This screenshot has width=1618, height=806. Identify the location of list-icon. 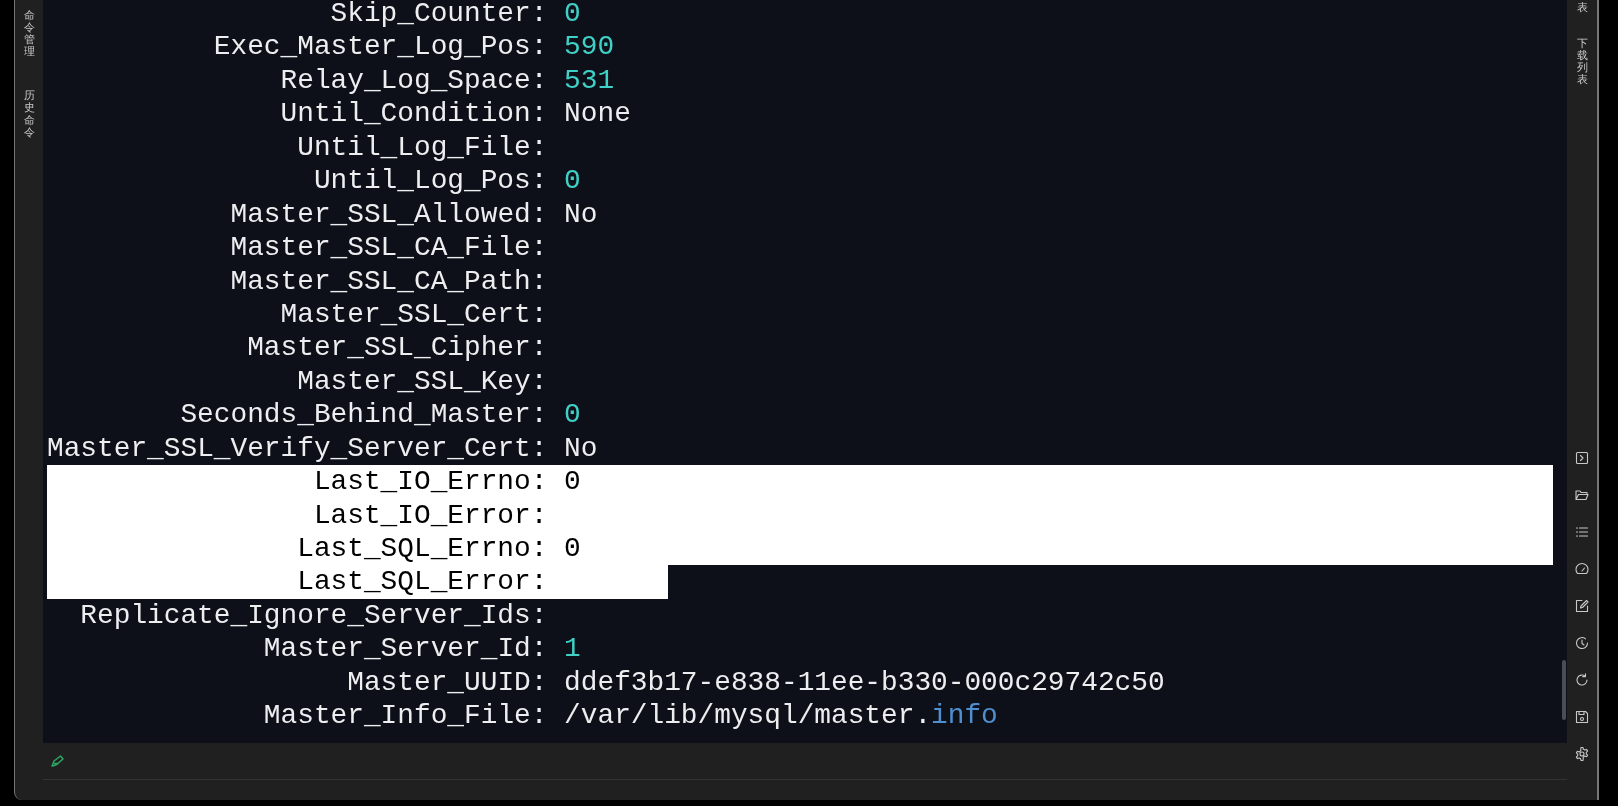
(1582, 532).